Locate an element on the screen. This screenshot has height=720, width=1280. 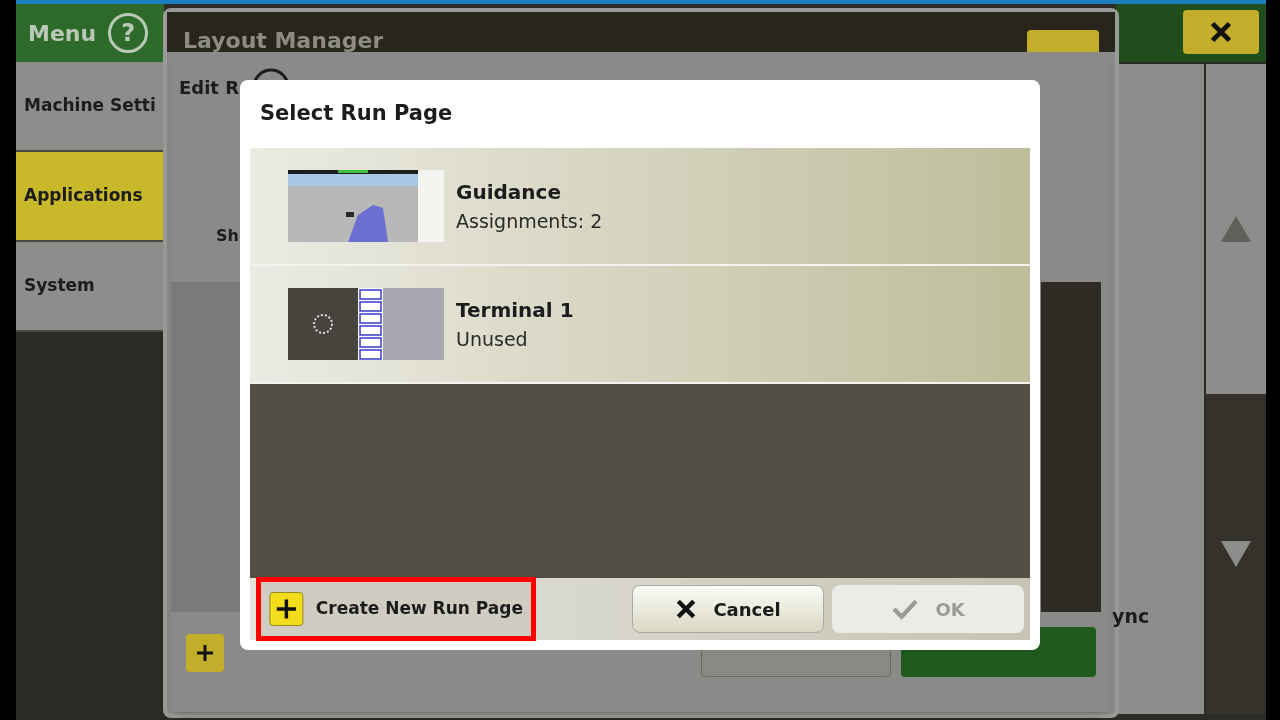
run-page-name: Terminal 1 is located at coordinates (515, 310).